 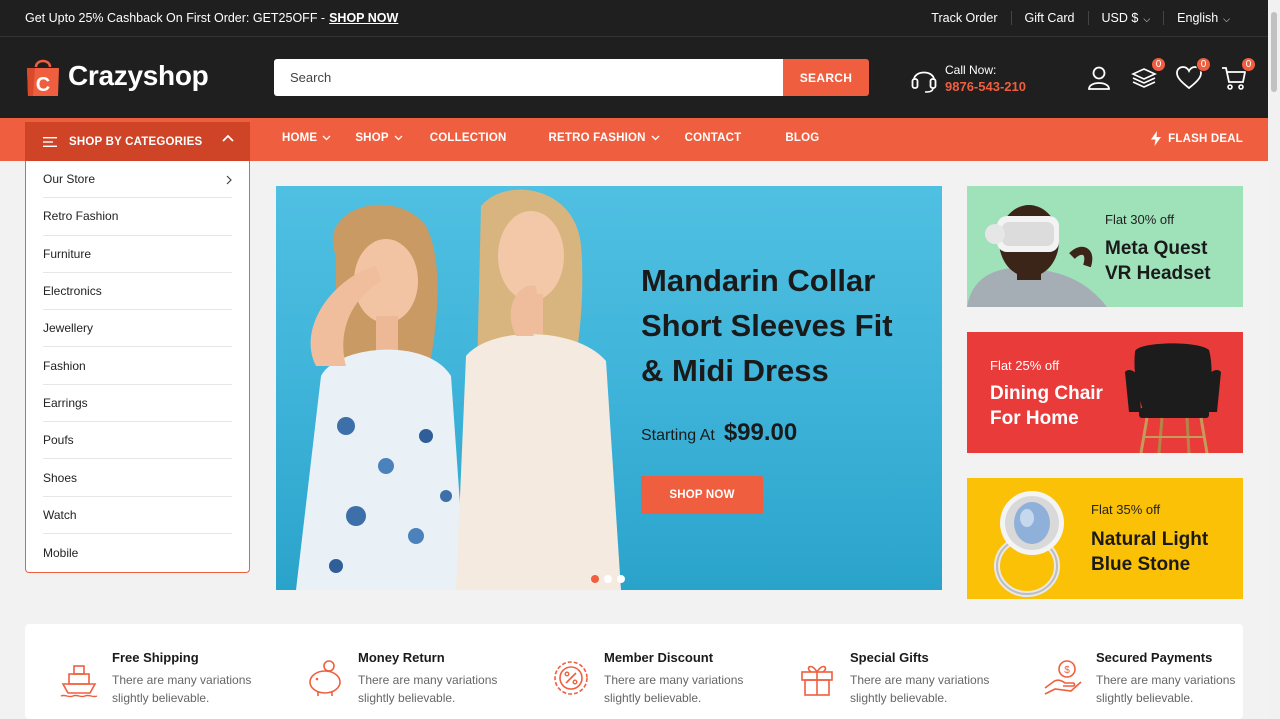 I want to click on currency-label: USD $, so click(x=1120, y=18).